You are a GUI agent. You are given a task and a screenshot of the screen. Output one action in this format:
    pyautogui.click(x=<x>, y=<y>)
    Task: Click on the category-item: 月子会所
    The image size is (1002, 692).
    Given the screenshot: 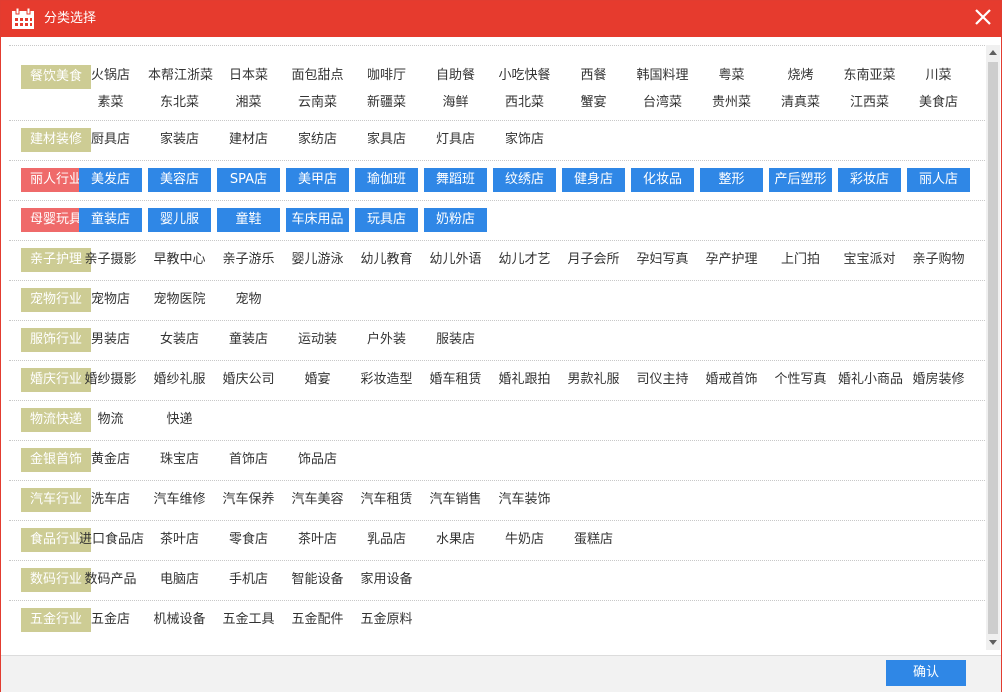 What is the action you would take?
    pyautogui.click(x=593, y=260)
    